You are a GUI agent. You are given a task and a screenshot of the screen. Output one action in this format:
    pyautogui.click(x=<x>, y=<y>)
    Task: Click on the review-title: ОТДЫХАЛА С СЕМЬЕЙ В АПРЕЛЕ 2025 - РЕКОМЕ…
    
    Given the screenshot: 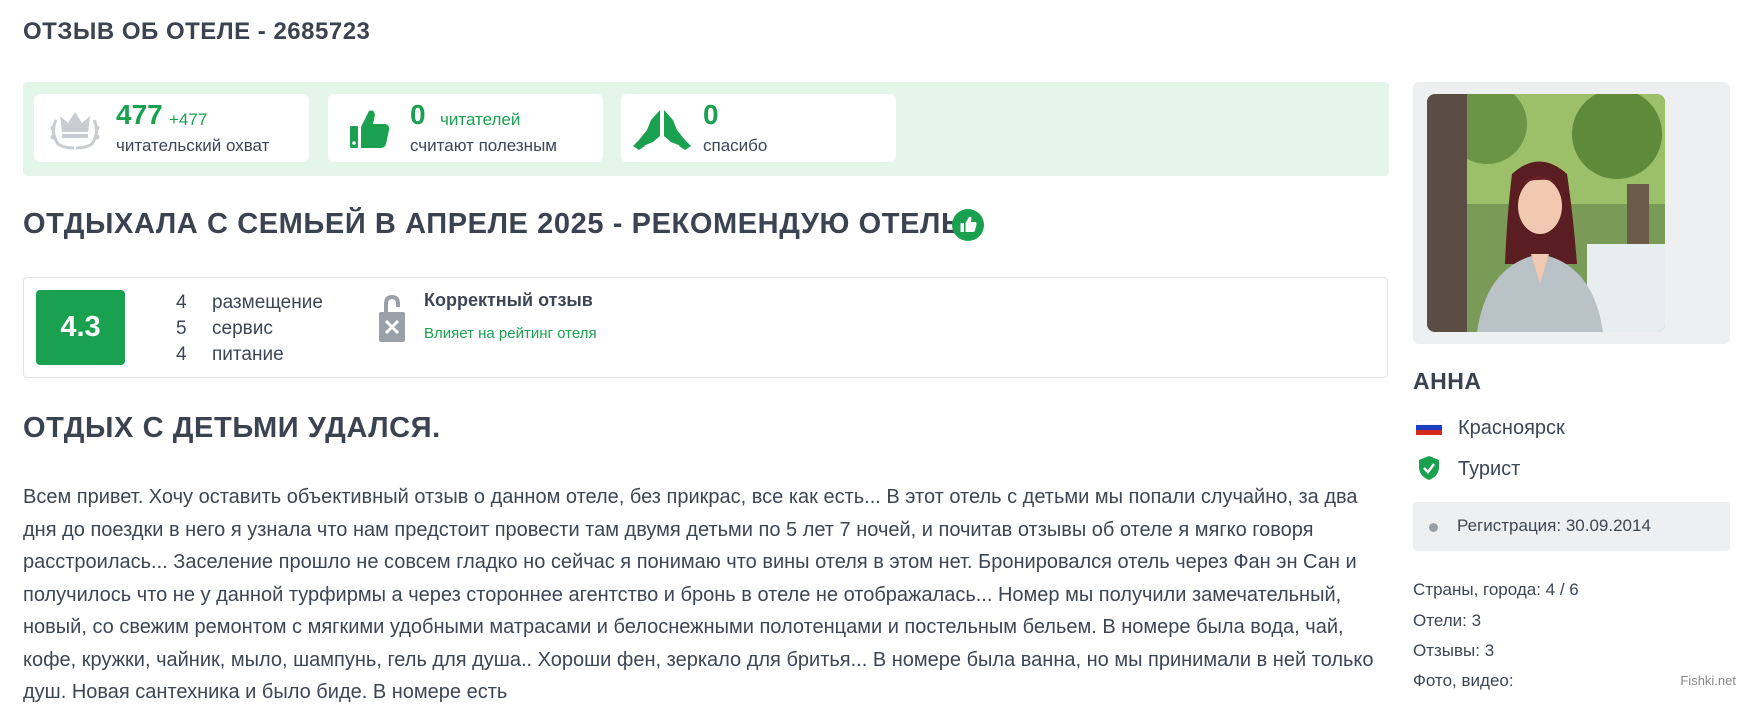 What is the action you would take?
    pyautogui.click(x=493, y=224)
    